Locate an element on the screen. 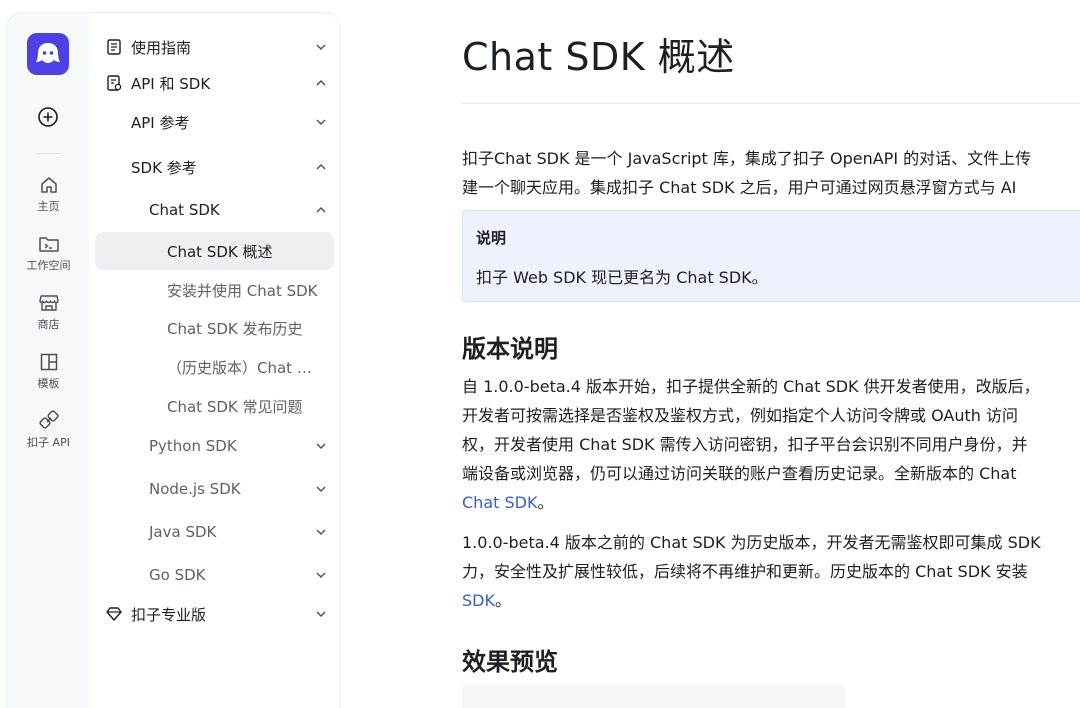  rail-label-templates: 模板 is located at coordinates (48, 383).